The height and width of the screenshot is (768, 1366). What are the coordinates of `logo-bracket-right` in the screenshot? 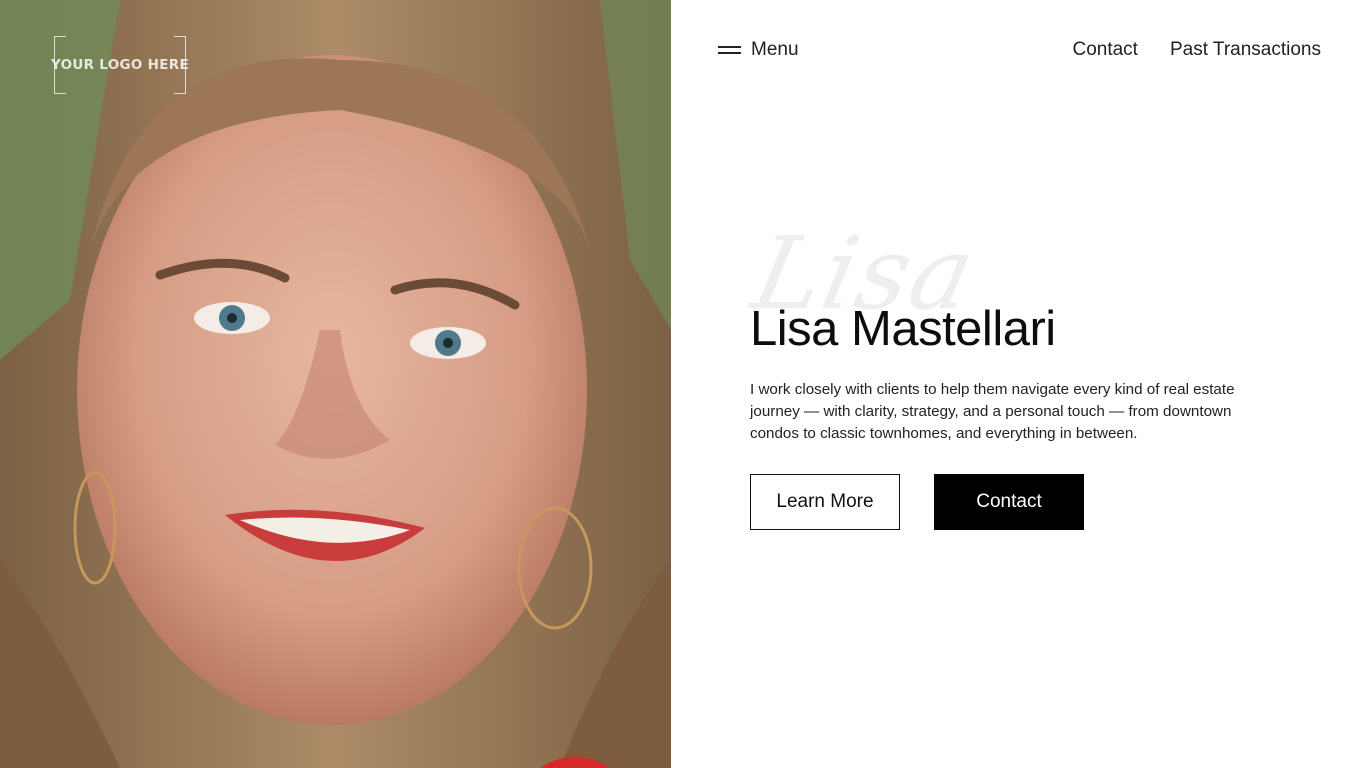 It's located at (180, 65).